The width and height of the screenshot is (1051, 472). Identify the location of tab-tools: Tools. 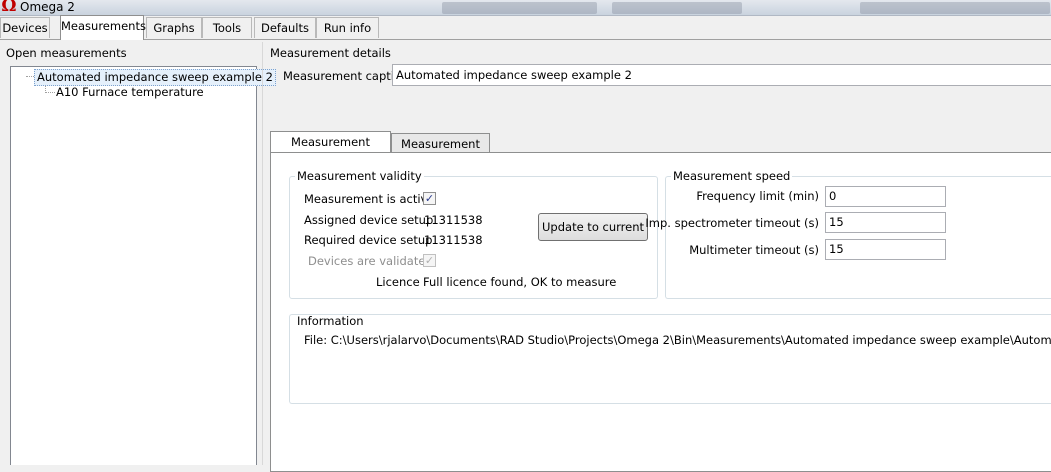
(227, 27).